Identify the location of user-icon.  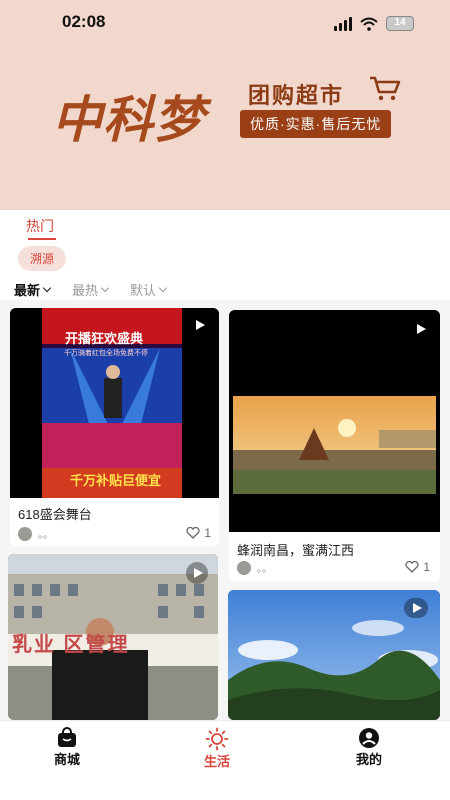
(369, 738).